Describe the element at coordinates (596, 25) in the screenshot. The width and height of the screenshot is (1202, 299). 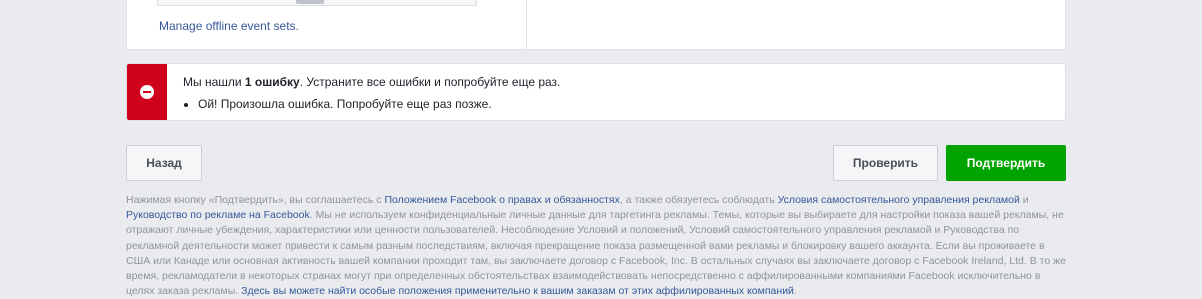
I see `offline-events-panel: Manage offline event sets.` at that location.